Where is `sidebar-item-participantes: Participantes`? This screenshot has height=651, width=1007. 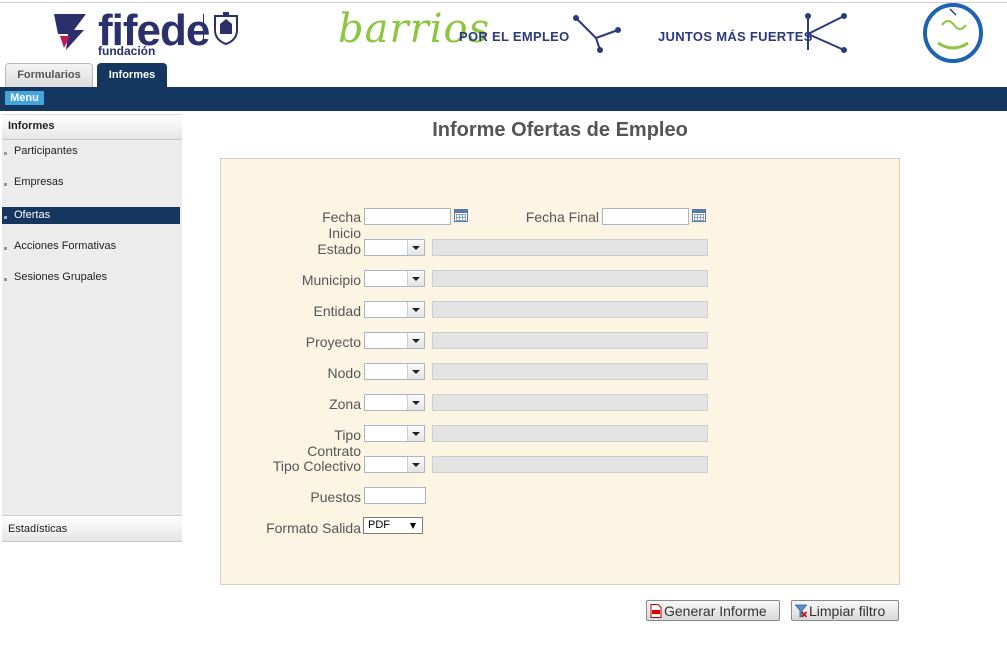
sidebar-item-participantes: Participantes is located at coordinates (91, 151).